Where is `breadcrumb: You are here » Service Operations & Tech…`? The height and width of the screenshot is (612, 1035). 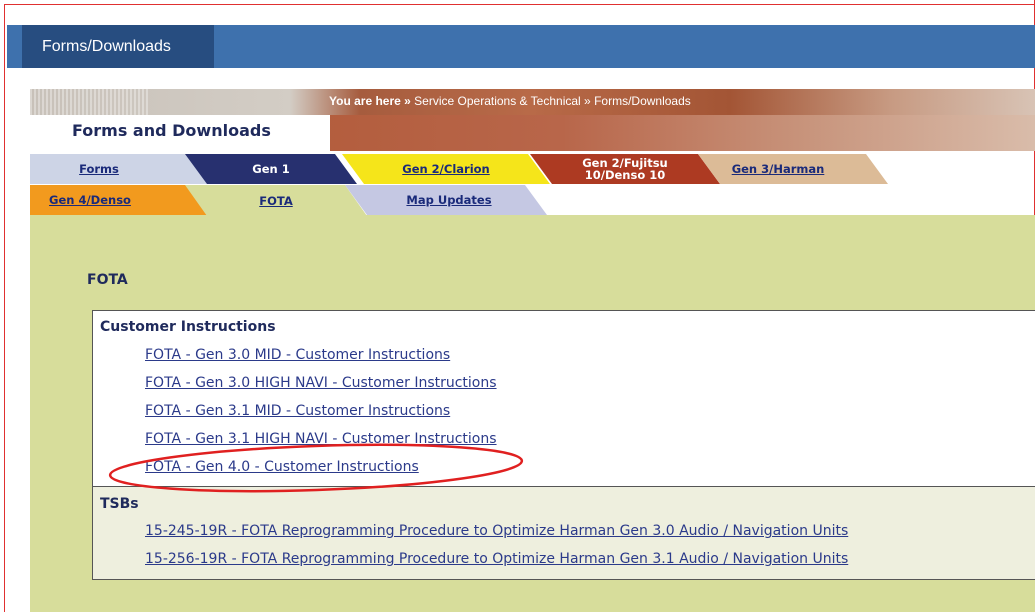 breadcrumb: You are here » Service Operations & Tech… is located at coordinates (510, 101).